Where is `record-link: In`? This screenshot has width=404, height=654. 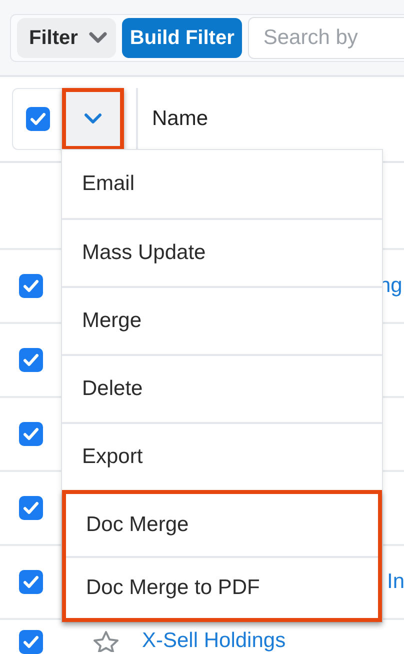
record-link: In is located at coordinates (395, 582).